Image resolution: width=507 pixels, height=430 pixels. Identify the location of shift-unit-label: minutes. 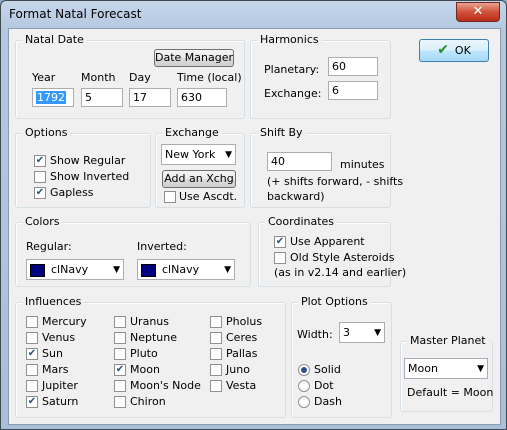
(362, 164).